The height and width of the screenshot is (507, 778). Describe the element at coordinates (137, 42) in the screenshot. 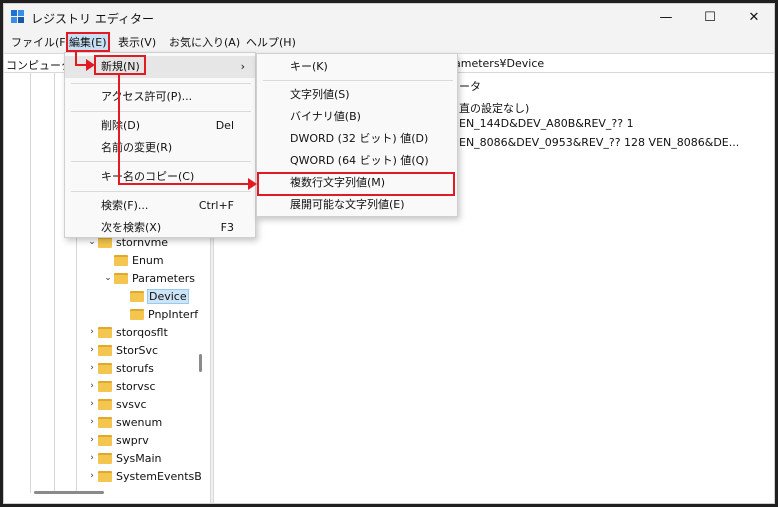

I see `menu-view: 表示(V)` at that location.